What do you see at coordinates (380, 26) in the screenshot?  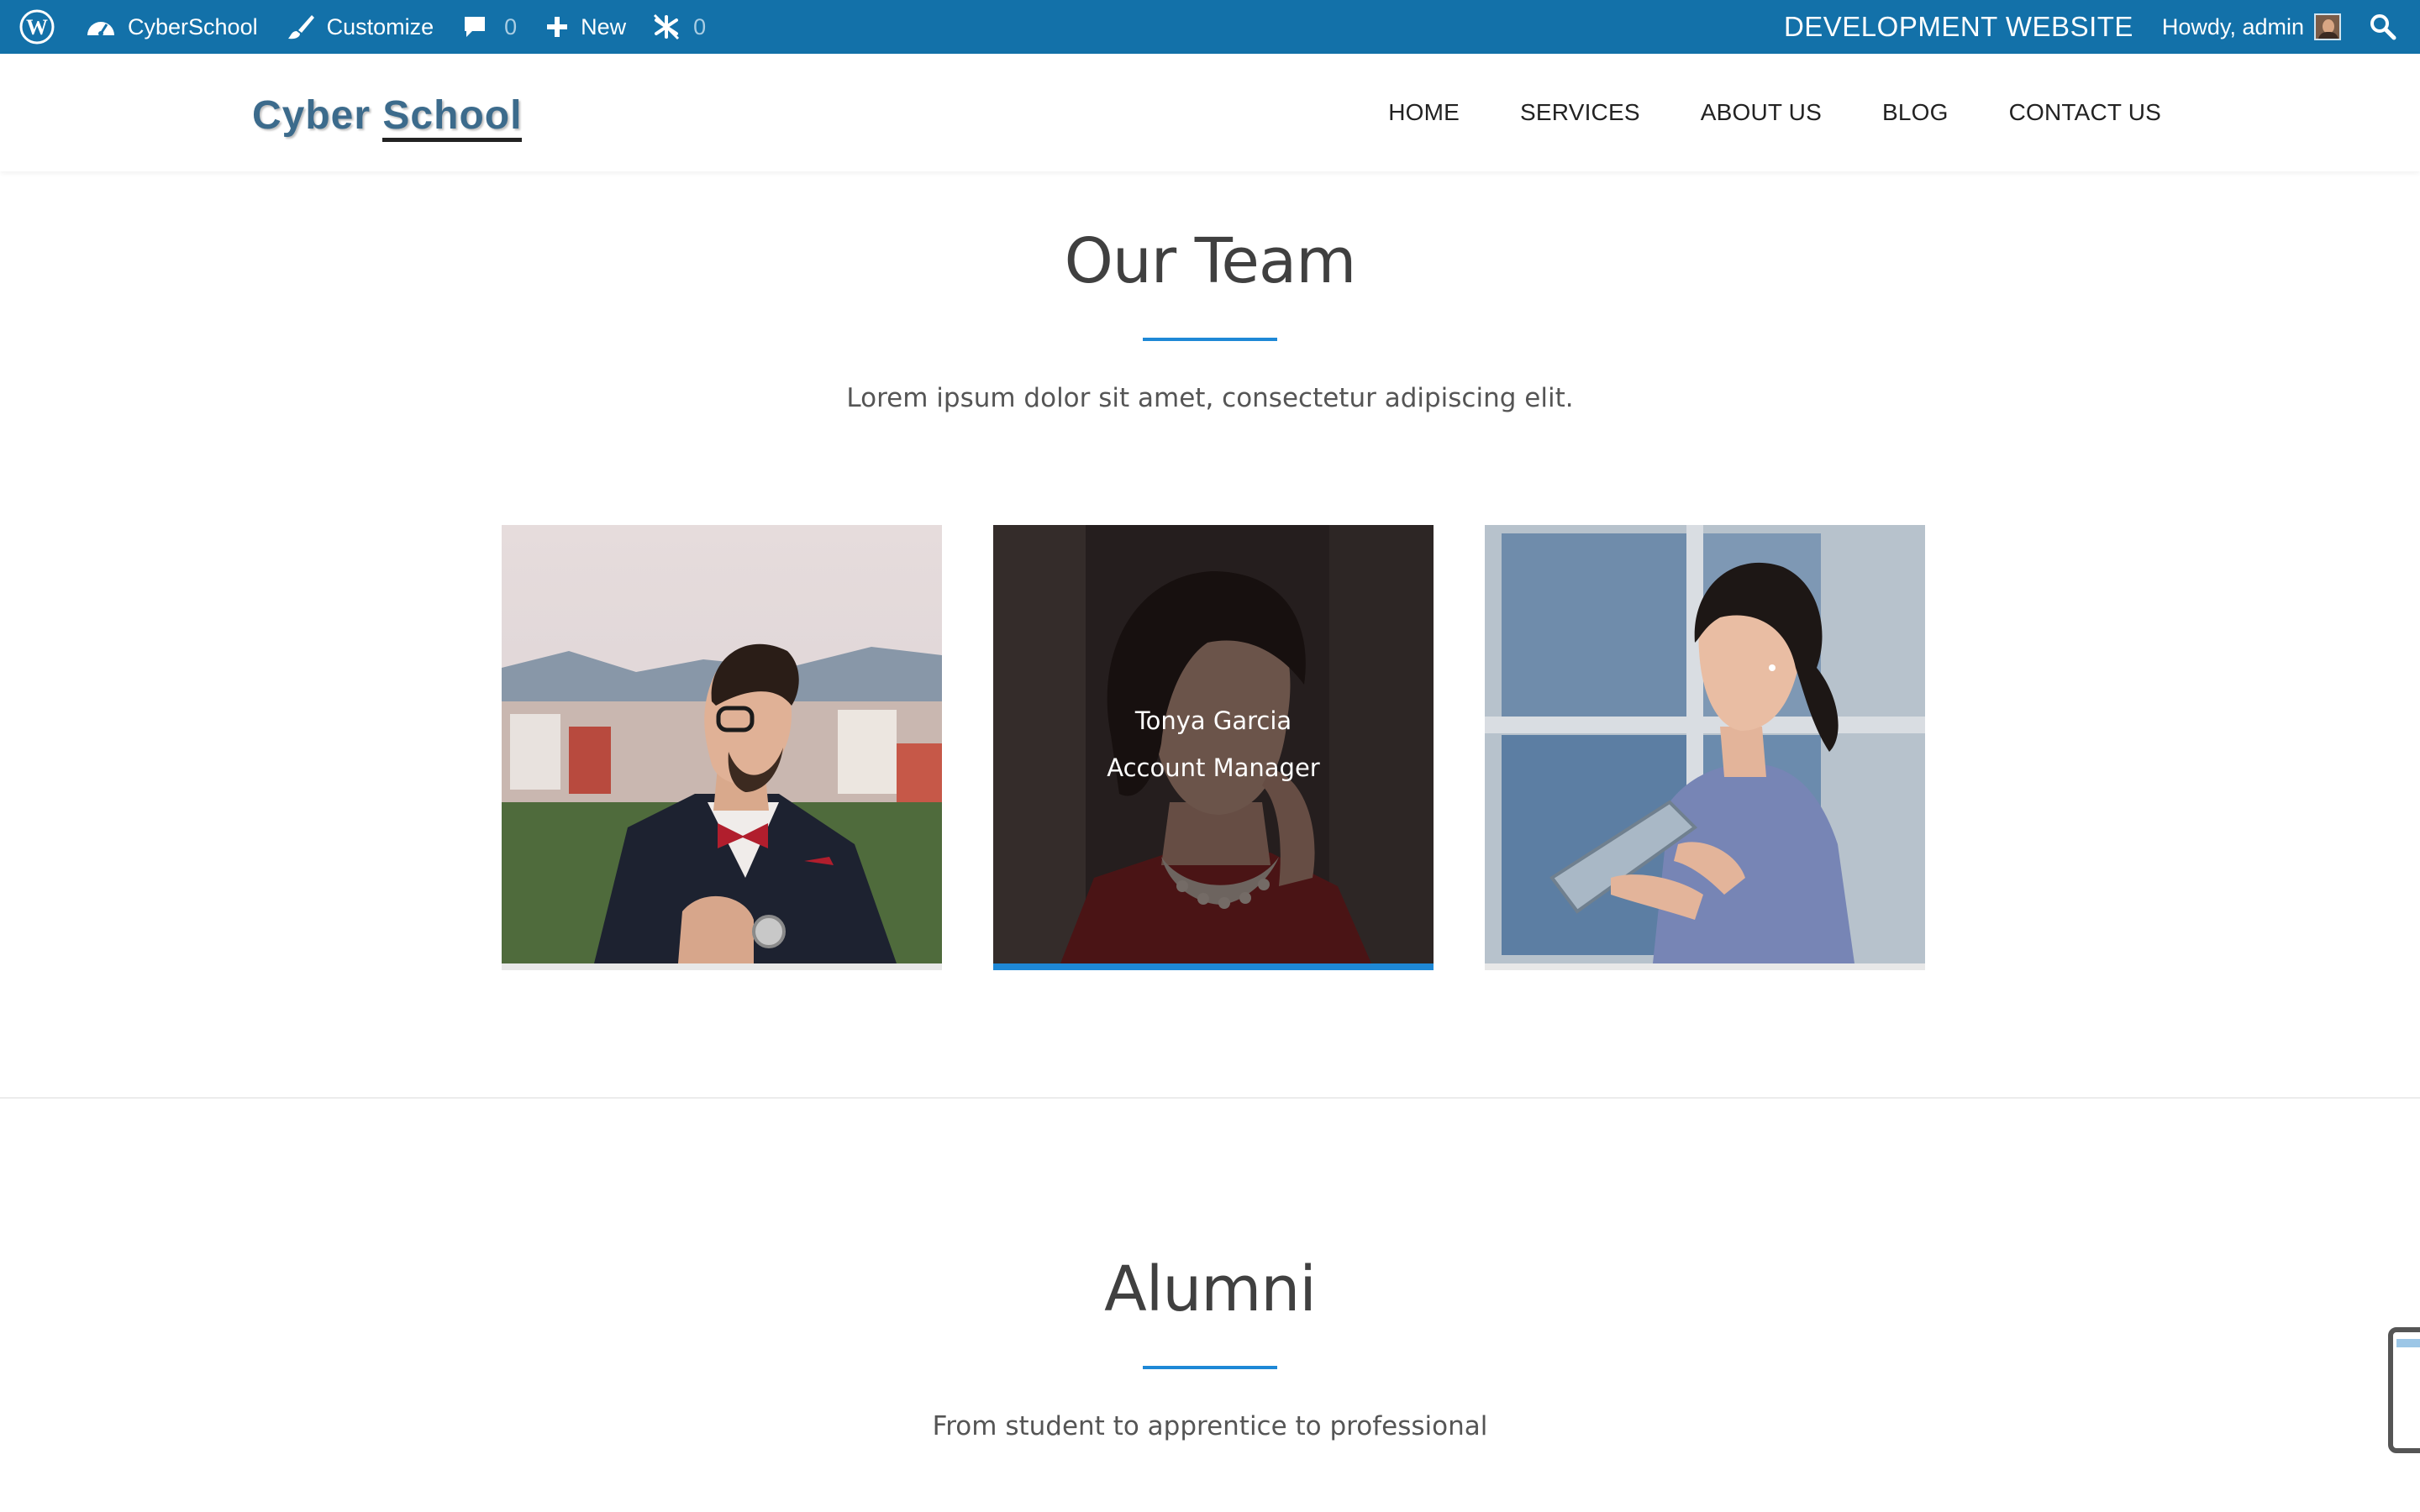 I see `customize-label: Customize` at bounding box center [380, 26].